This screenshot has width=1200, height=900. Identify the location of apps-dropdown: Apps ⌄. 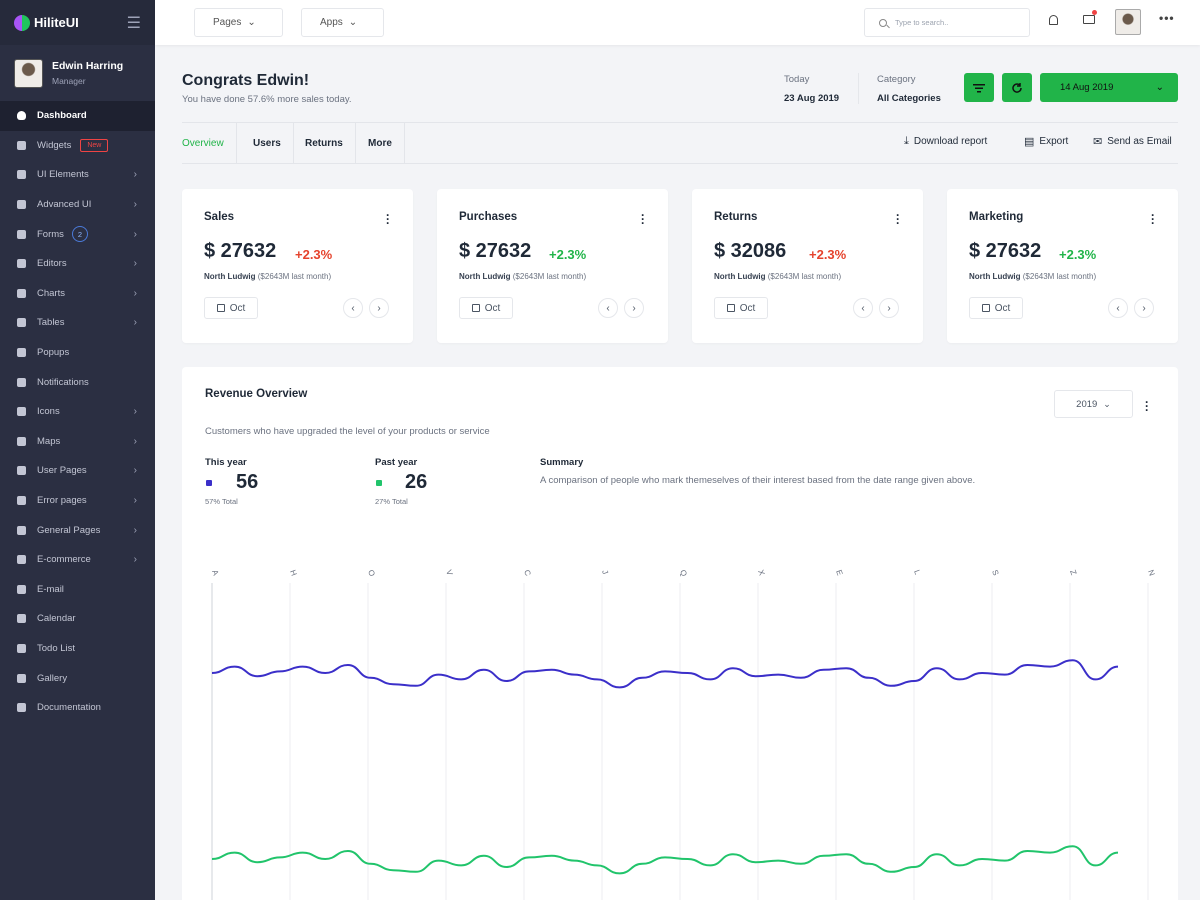
(342, 22).